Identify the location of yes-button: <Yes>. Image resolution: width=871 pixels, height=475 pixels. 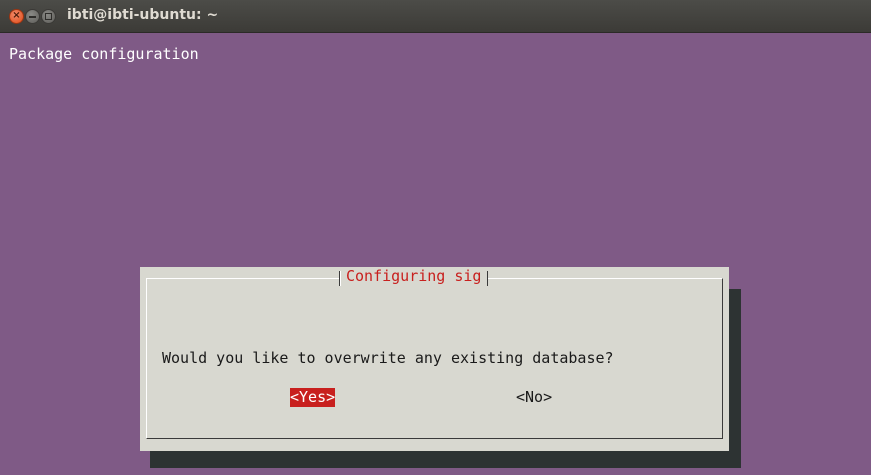
(313, 397).